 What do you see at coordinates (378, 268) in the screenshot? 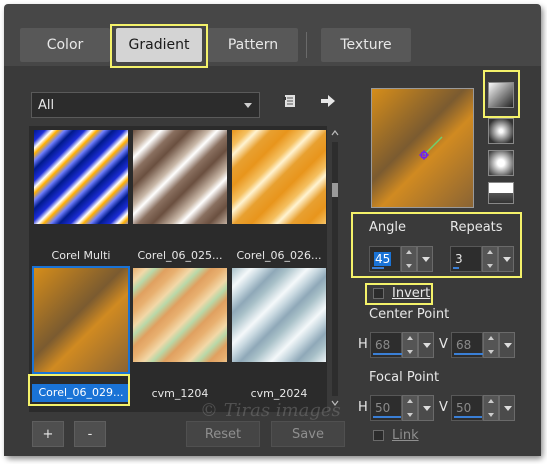
I see `angle-slider-bar` at bounding box center [378, 268].